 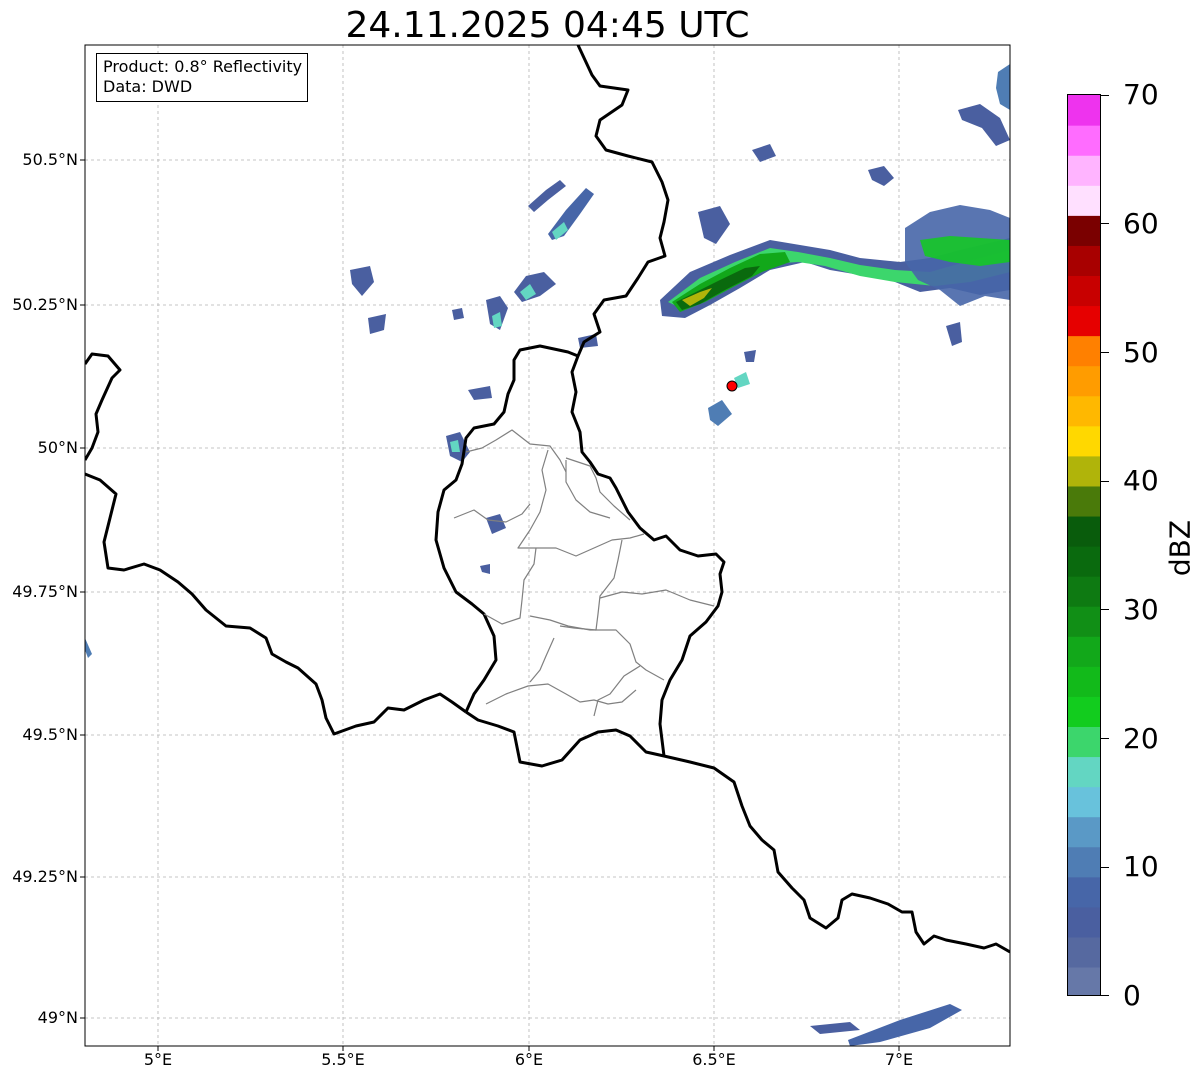 What do you see at coordinates (57, 447) in the screenshot?
I see `lat-tick-label: 50°N` at bounding box center [57, 447].